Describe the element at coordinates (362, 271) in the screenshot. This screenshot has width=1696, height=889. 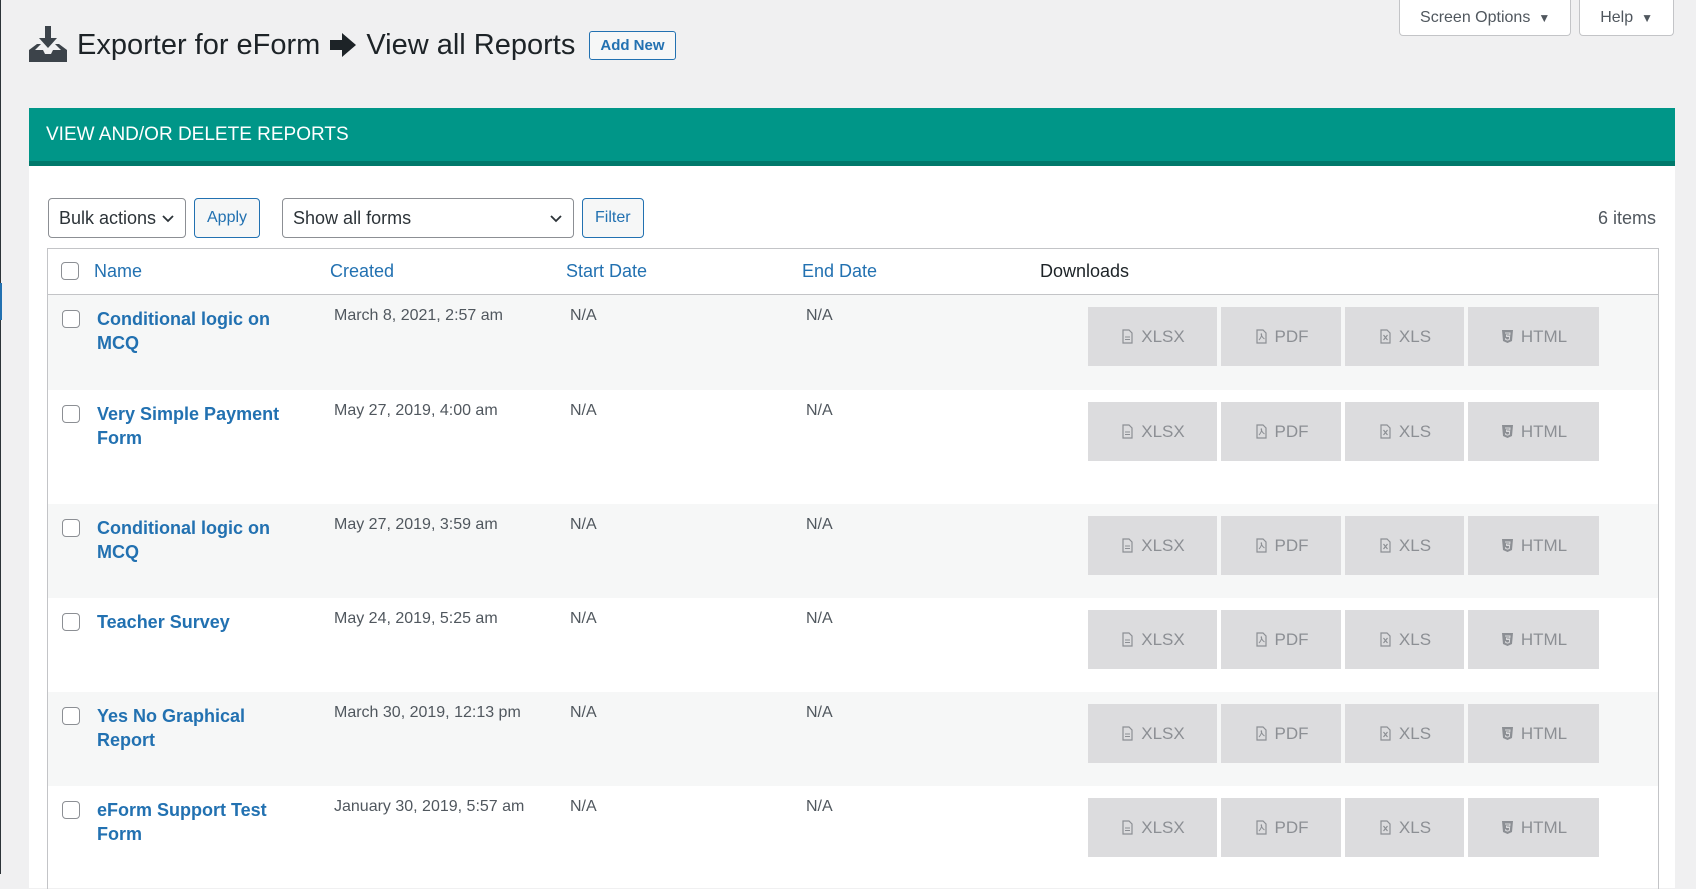
I see `column-created: Created` at that location.